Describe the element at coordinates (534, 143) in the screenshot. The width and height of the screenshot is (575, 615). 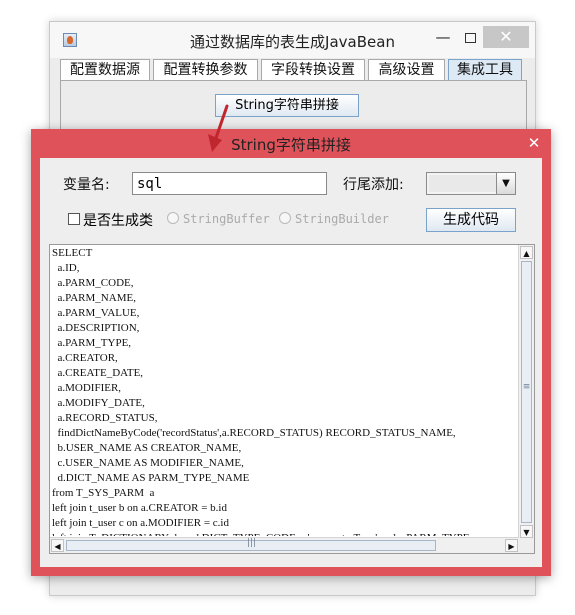
I see `dialog-close-button: ✕` at that location.